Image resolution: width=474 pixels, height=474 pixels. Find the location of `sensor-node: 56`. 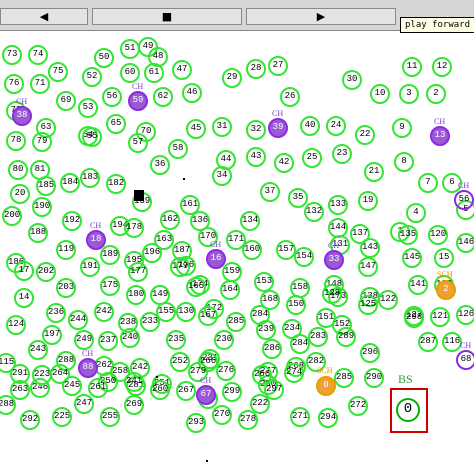

sensor-node: 56 is located at coordinates (112, 97).